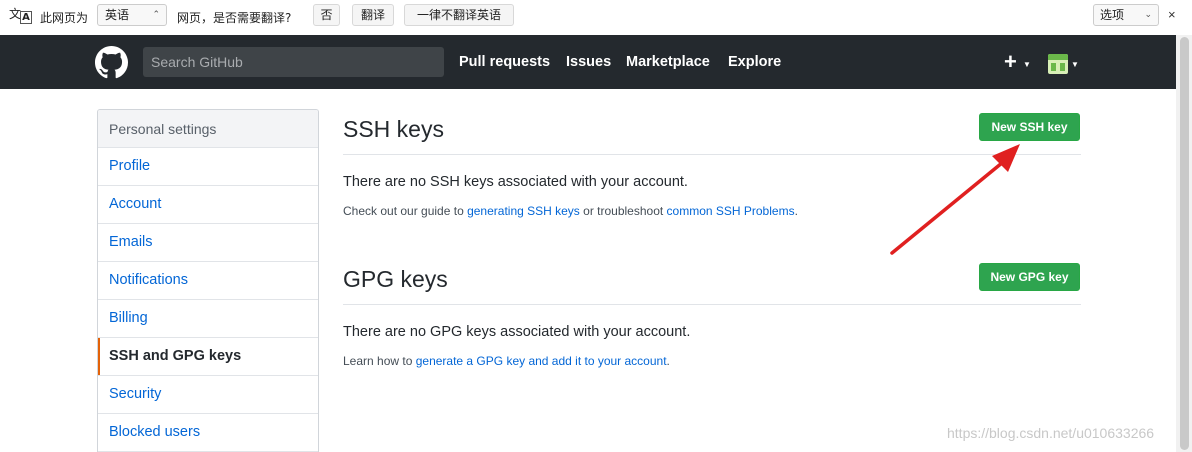  Describe the element at coordinates (208, 129) in the screenshot. I see `sidebar-heading: Personal settings` at that location.